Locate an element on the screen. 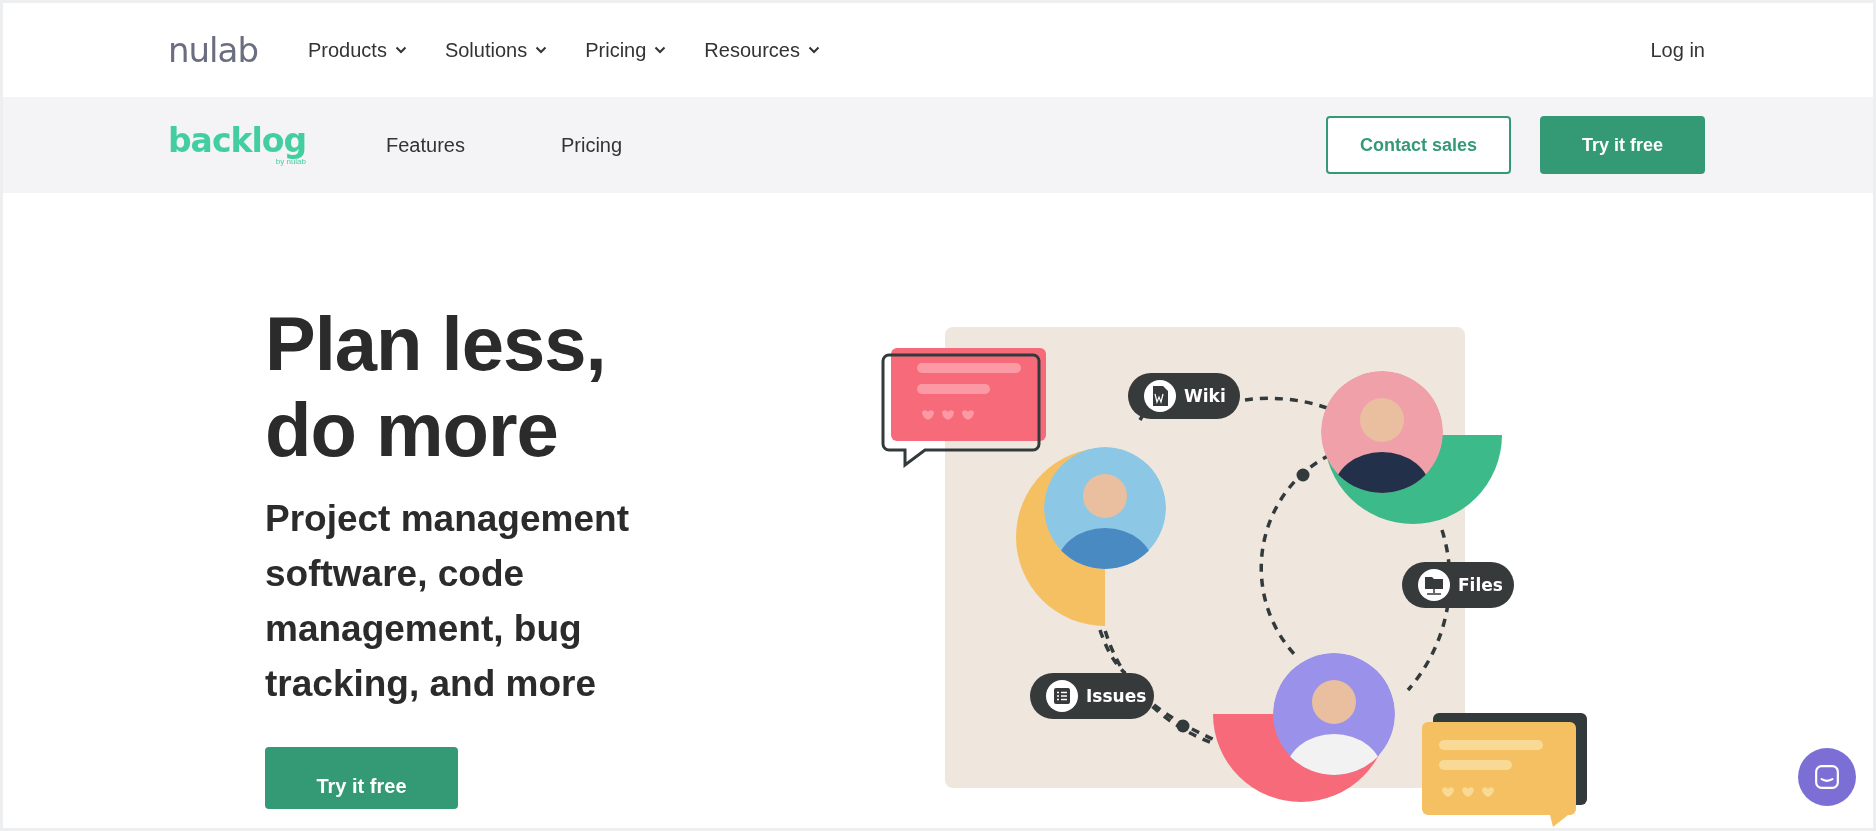 This screenshot has width=1876, height=831. nav-menu-item: Products is located at coordinates (357, 50).